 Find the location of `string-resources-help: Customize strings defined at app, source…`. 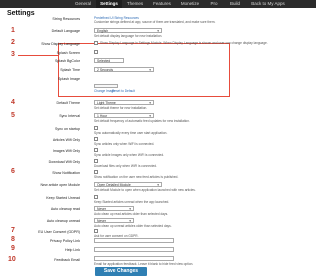

string-resources-help: Customize strings defined at app, source… is located at coordinates (155, 22).